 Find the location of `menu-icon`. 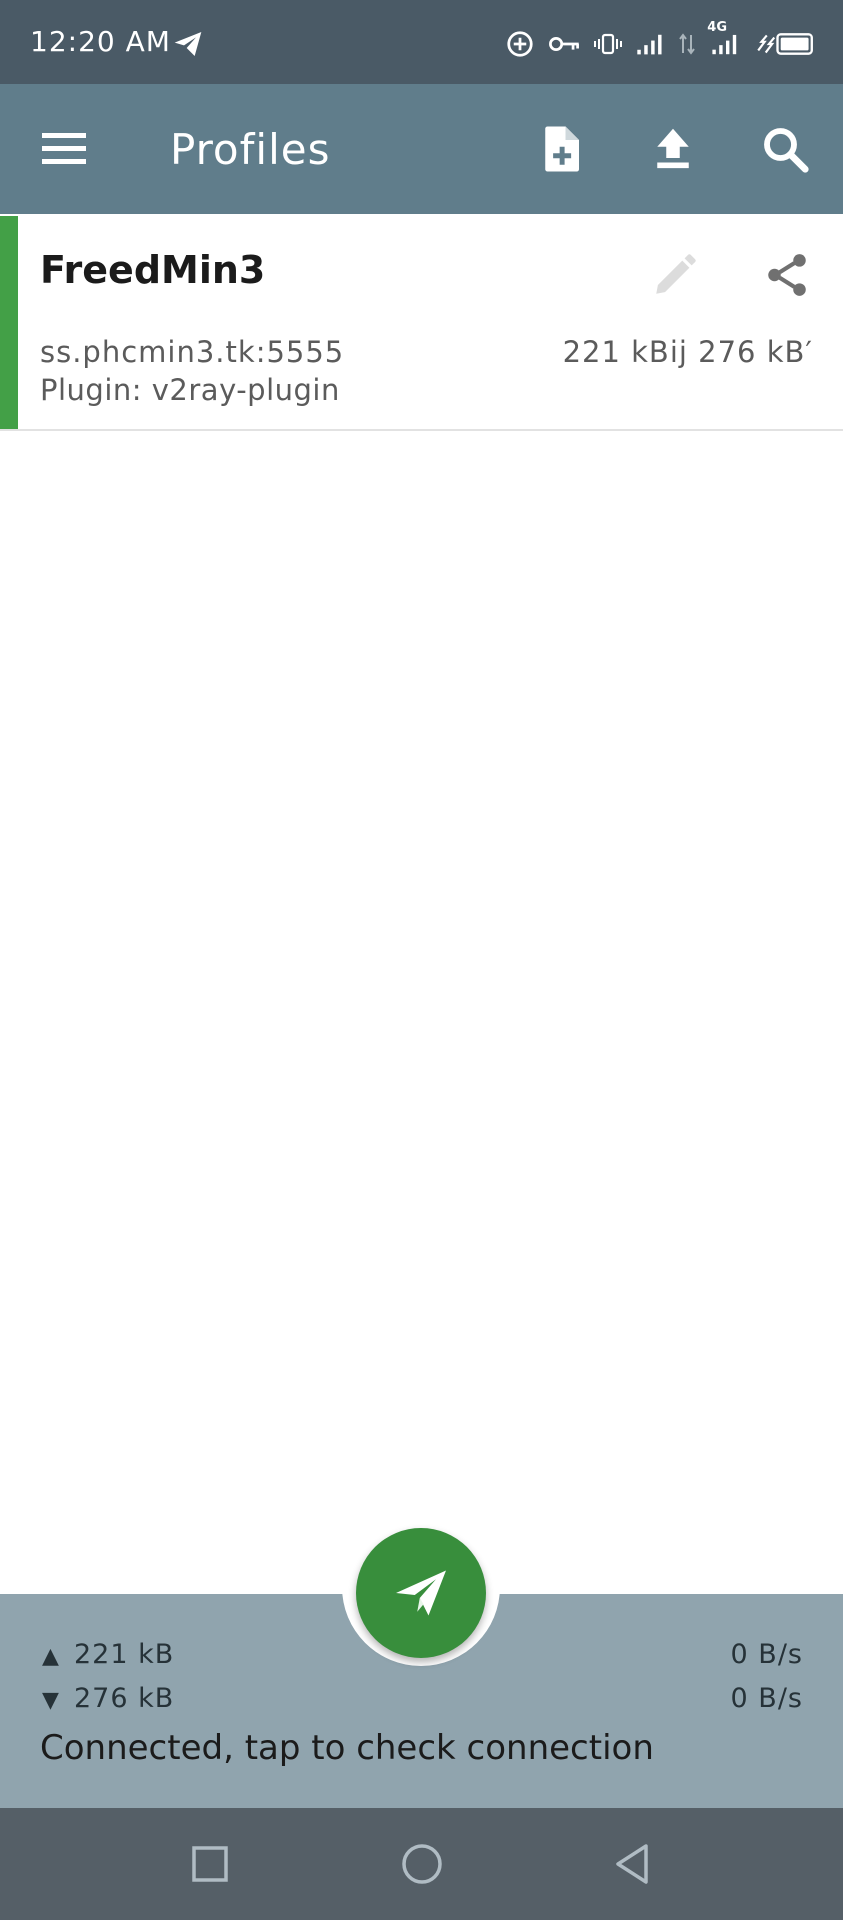

menu-icon is located at coordinates (65, 149).